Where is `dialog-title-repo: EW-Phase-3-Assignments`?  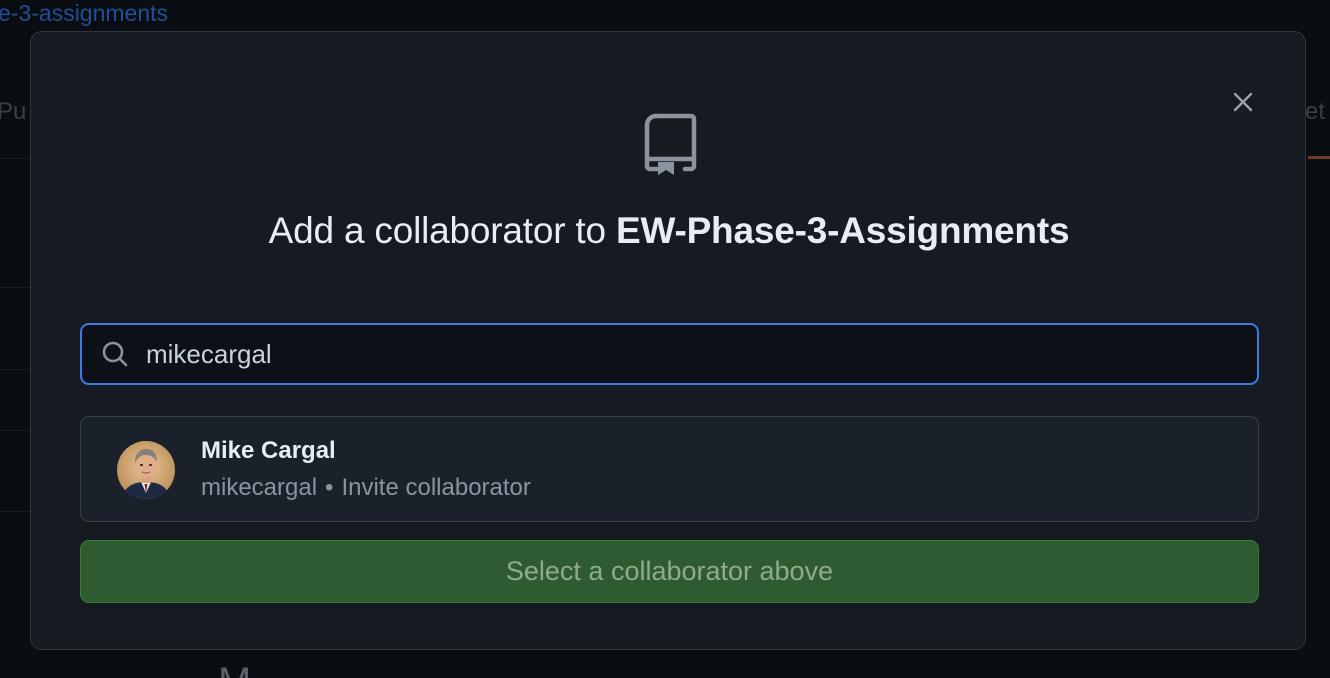
dialog-title-repo: EW-Phase-3-Assignments is located at coordinates (842, 230).